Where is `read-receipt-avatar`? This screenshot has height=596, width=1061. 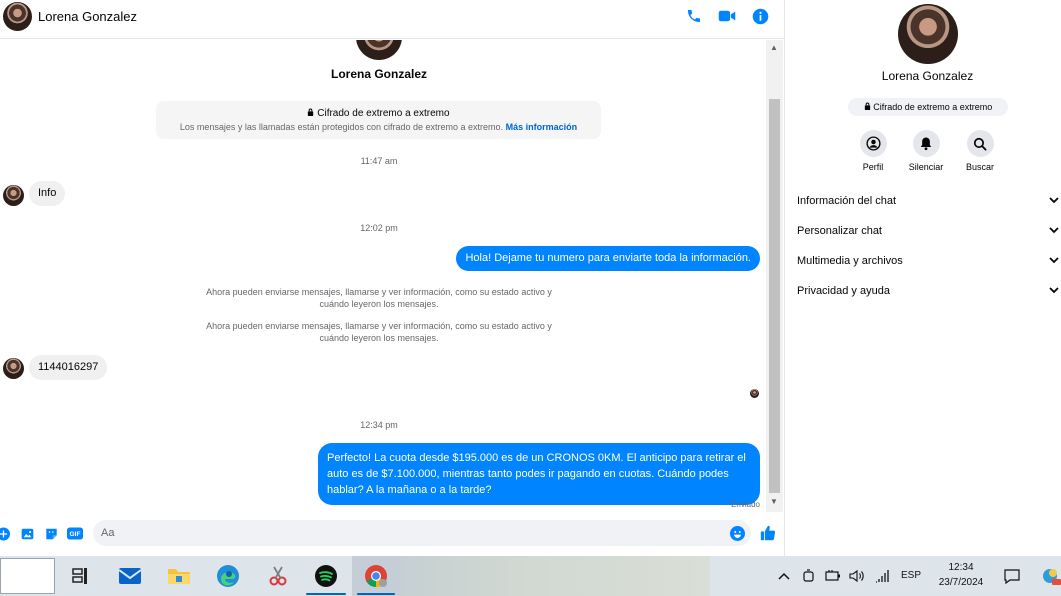
read-receipt-avatar is located at coordinates (754, 393).